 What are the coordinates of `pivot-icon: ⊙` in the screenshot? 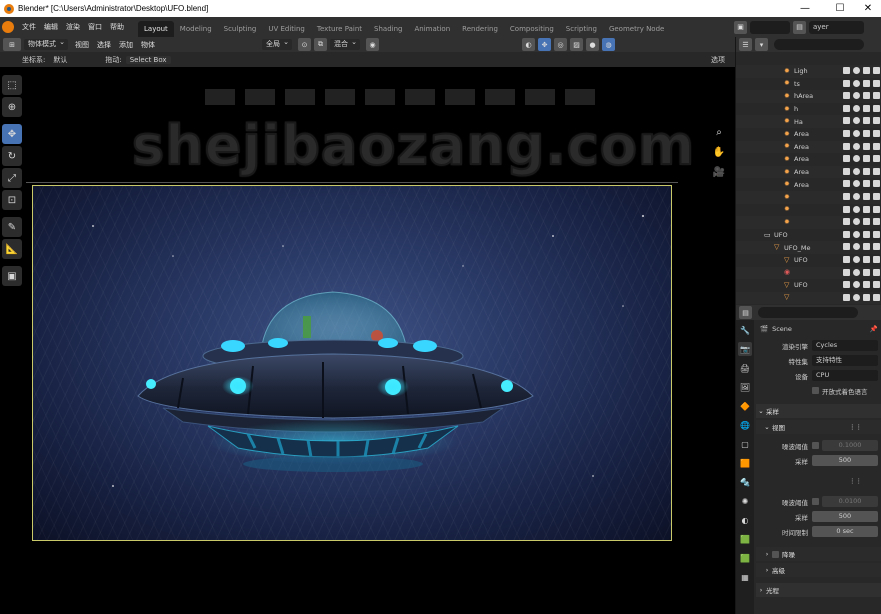 It's located at (304, 44).